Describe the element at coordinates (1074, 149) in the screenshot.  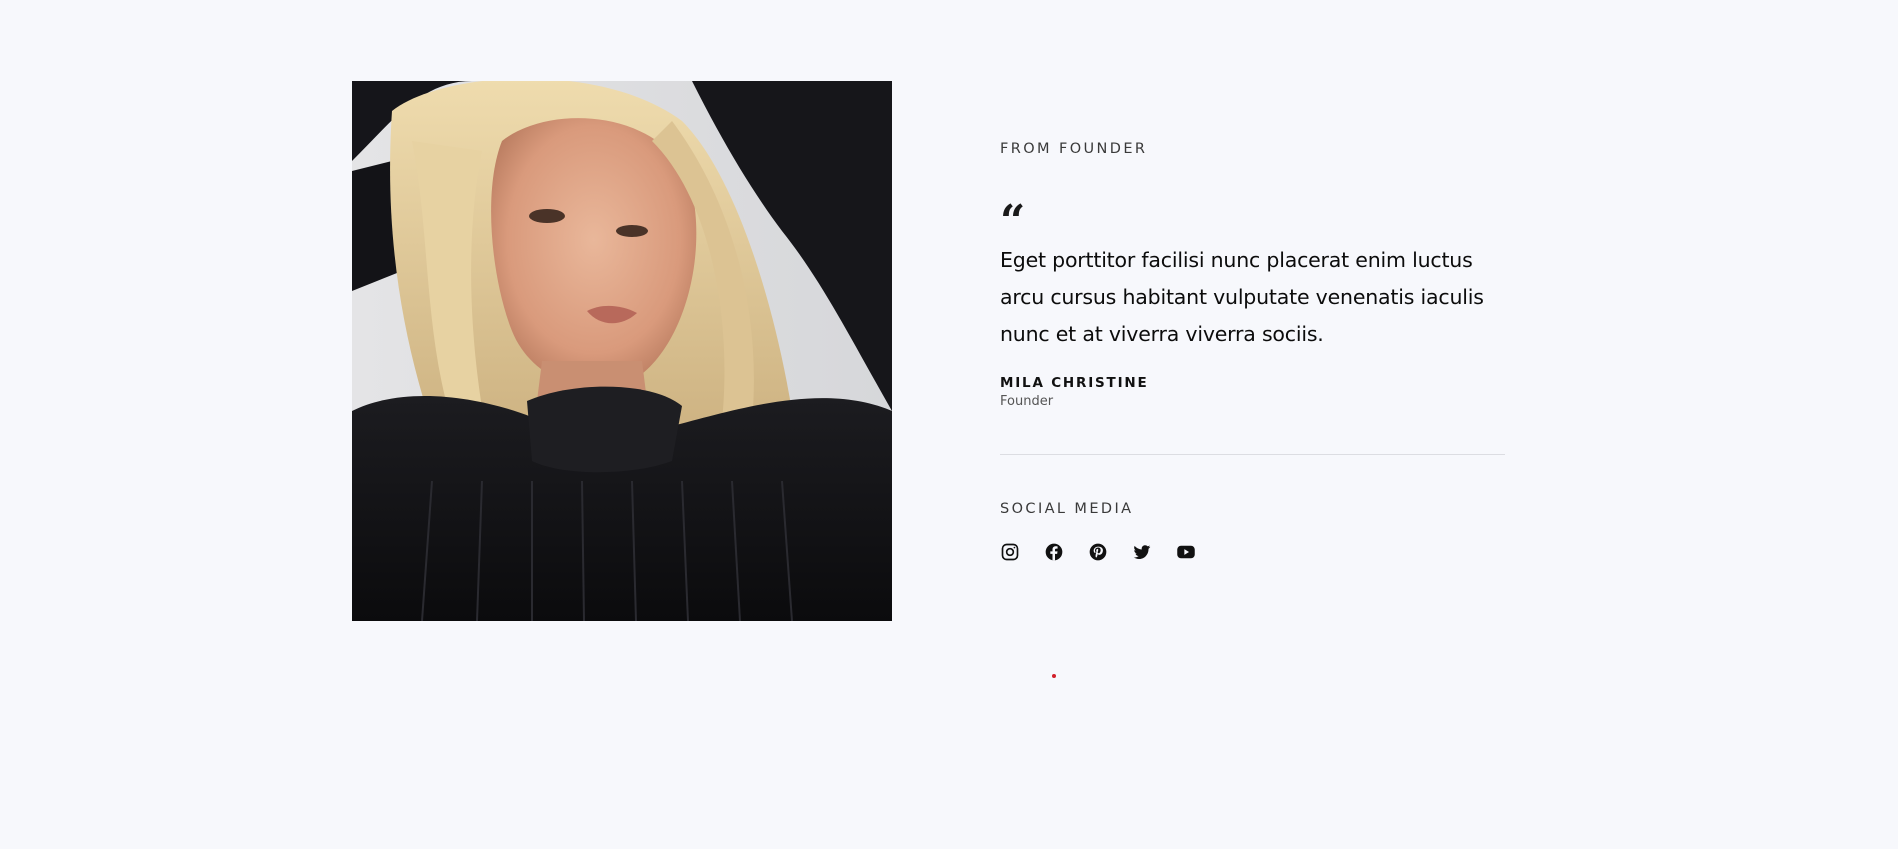
I see `section-eyebrow: FROM FOUNDER` at that location.